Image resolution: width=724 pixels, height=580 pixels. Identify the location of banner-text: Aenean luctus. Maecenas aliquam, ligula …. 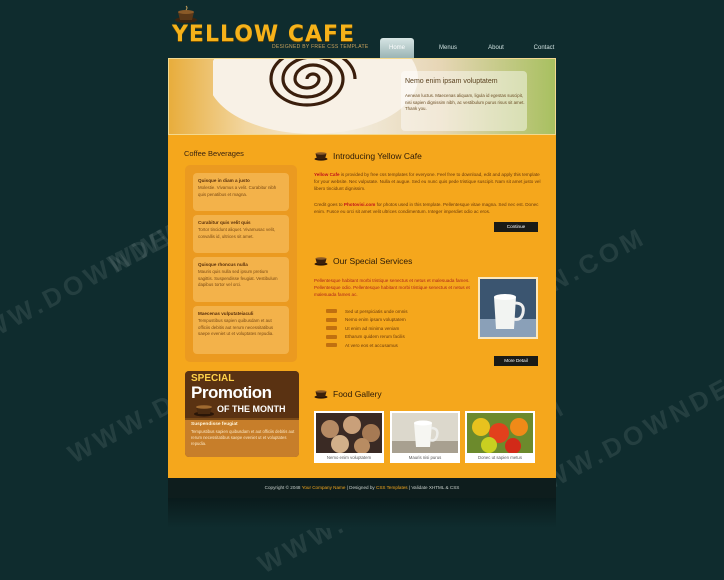
(465, 102).